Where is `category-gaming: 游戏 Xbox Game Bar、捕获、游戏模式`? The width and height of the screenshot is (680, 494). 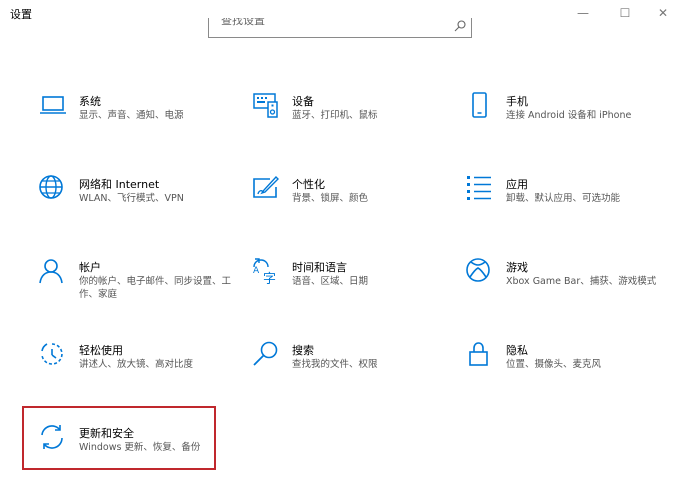 category-gaming: 游戏 Xbox Game Bar、捕获、游戏模式 is located at coordinates (566, 286).